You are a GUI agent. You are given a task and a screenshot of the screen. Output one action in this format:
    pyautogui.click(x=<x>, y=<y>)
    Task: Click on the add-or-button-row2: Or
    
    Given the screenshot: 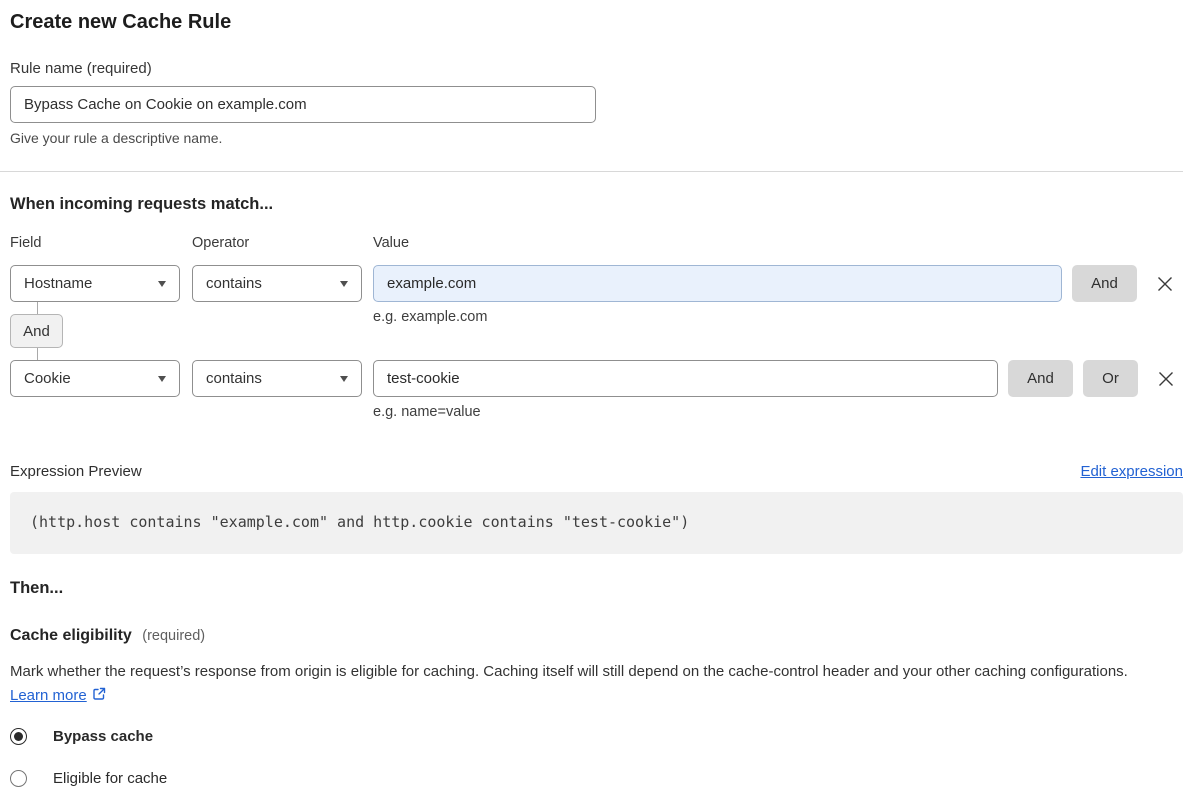 What is the action you would take?
    pyautogui.click(x=1110, y=378)
    